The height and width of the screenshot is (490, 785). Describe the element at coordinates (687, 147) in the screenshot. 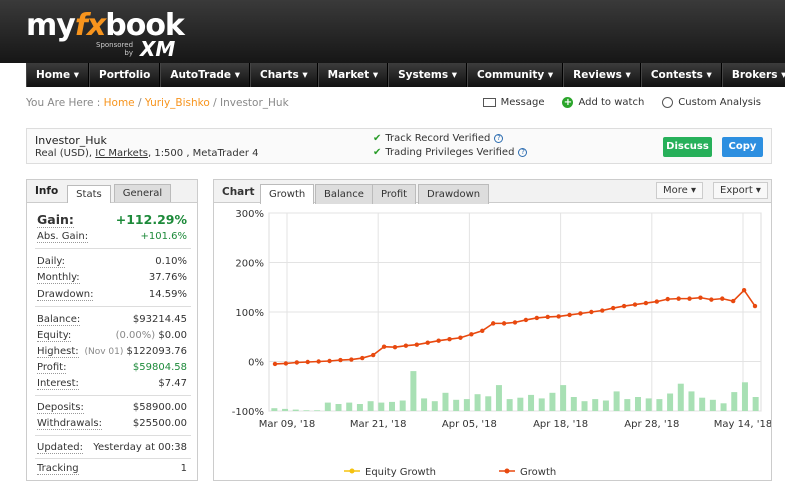

I see `discuss-button: Discuss` at that location.